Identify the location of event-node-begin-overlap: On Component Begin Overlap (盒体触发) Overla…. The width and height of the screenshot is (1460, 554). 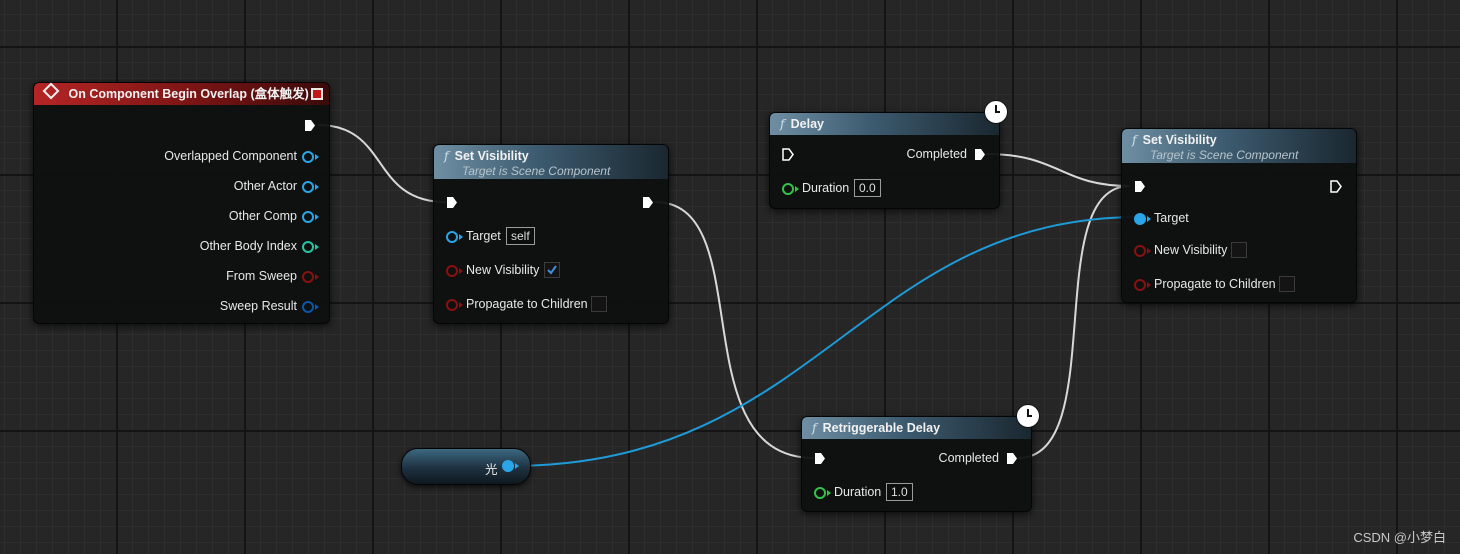
(181, 203).